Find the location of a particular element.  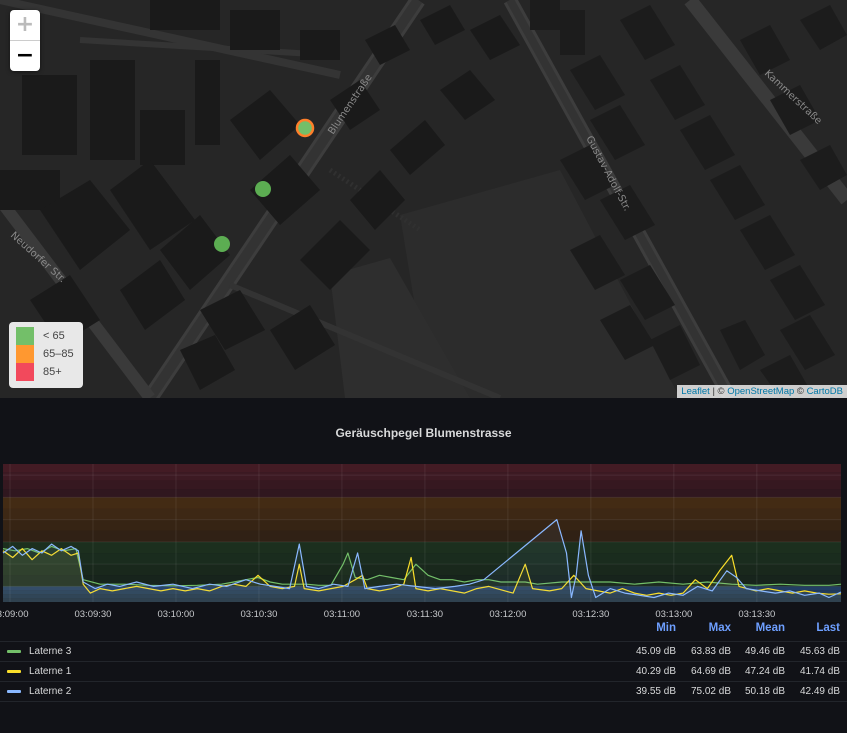

osm-link: OpenStreetMap is located at coordinates (760, 391).